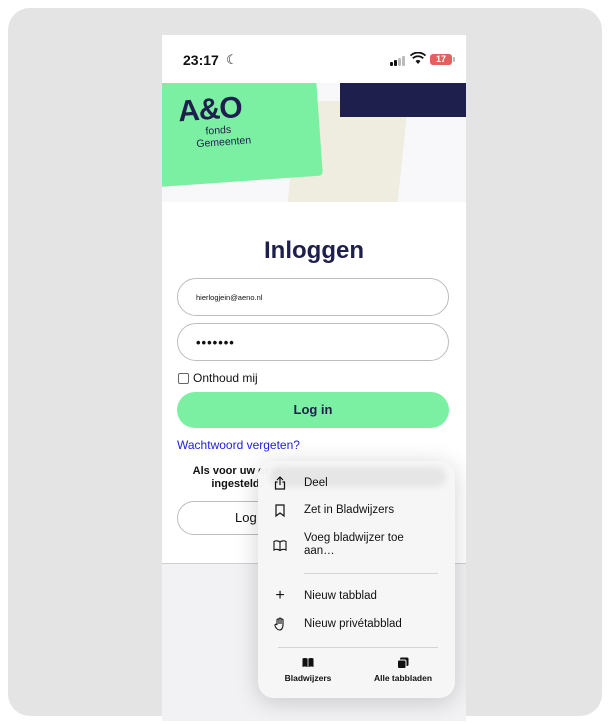 This screenshot has height=724, width=610. I want to click on plus-icon: +, so click(280, 595).